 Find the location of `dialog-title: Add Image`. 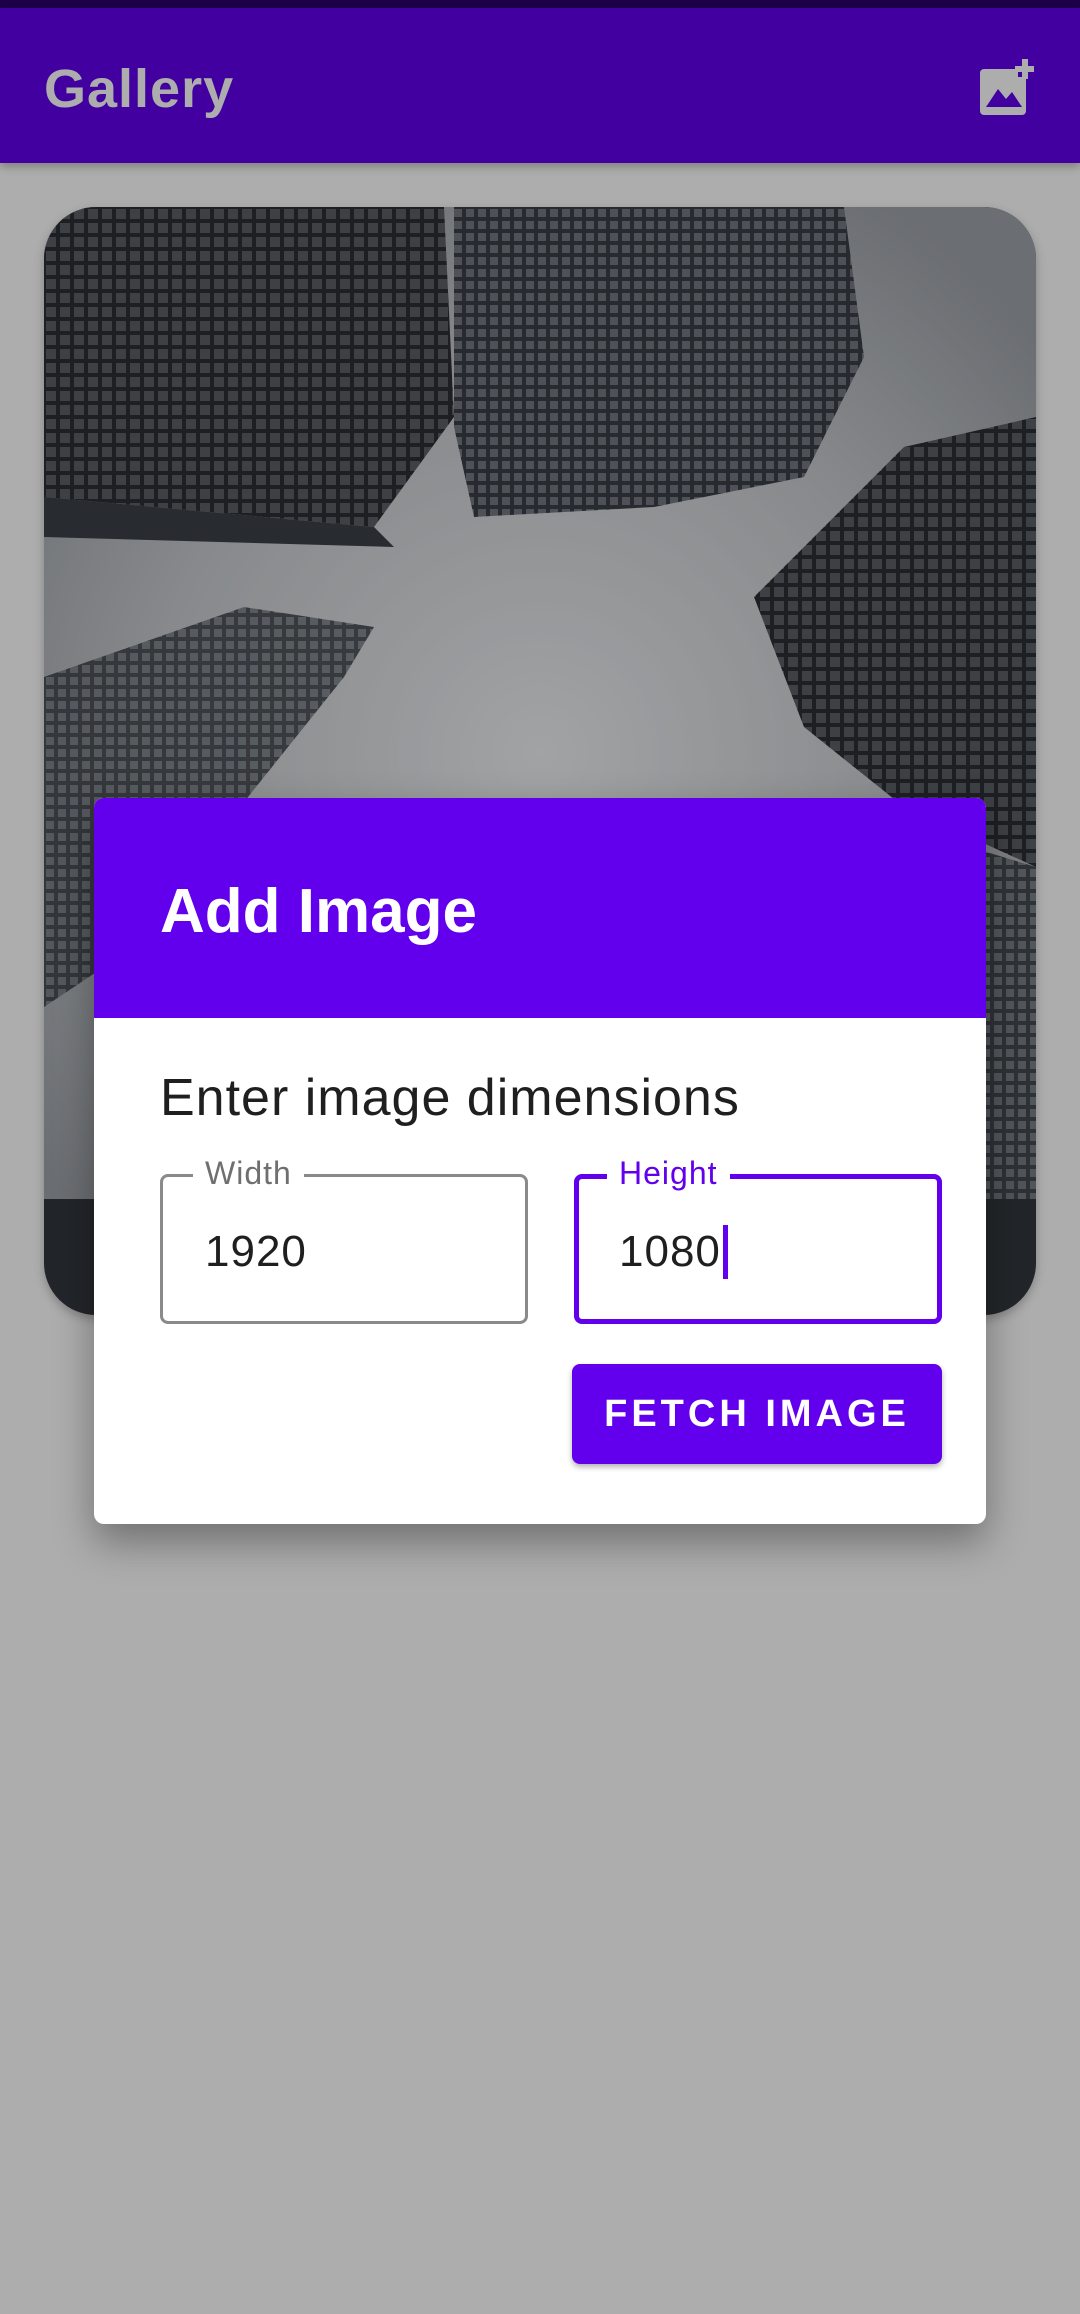

dialog-title: Add Image is located at coordinates (318, 911).